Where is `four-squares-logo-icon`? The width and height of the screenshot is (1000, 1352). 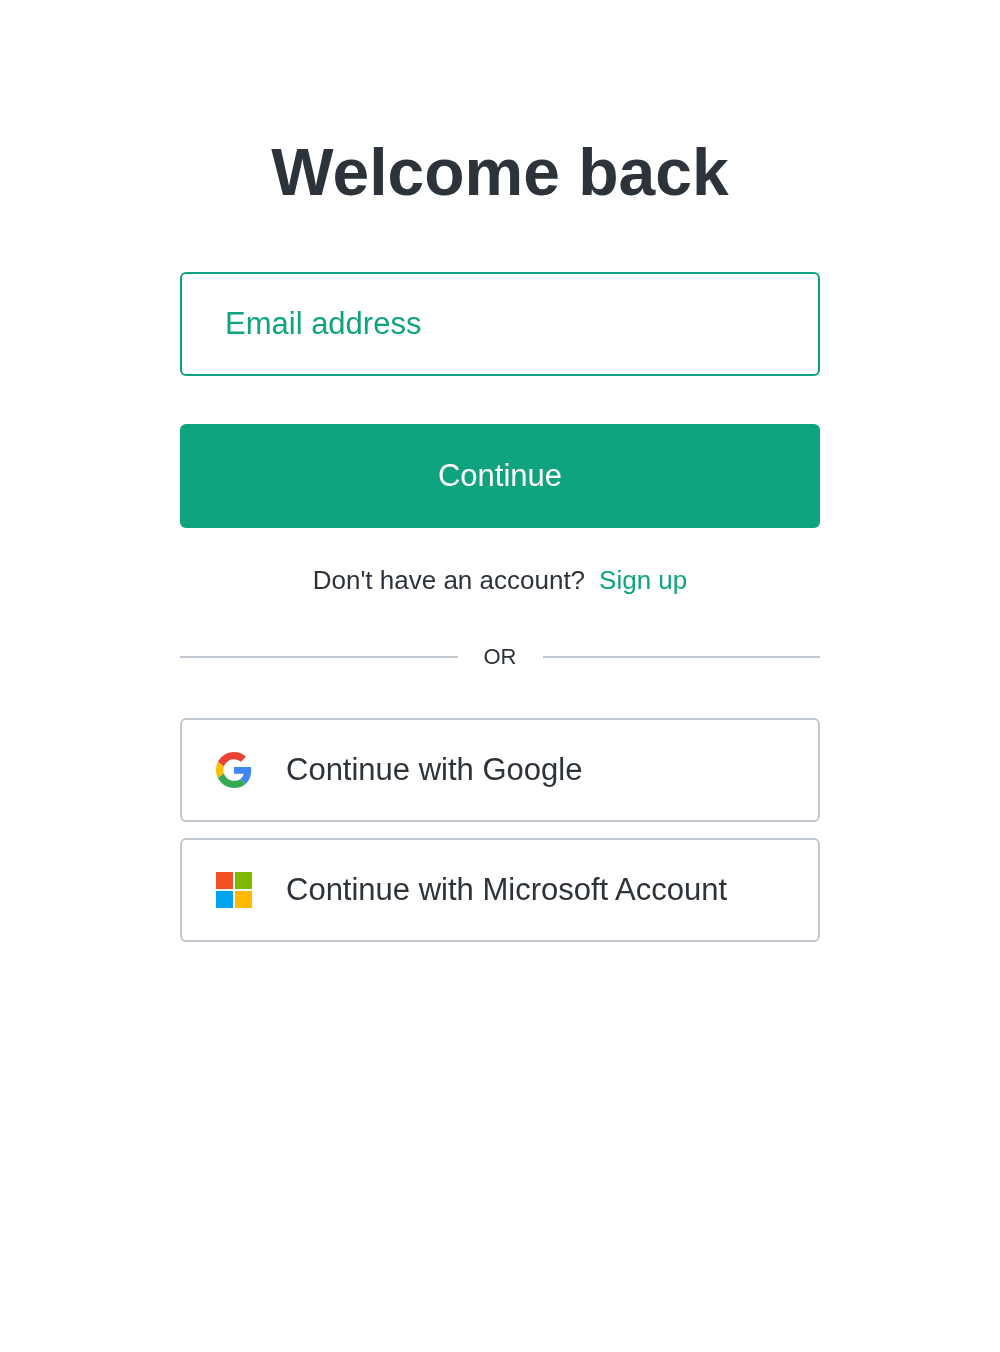 four-squares-logo-icon is located at coordinates (234, 890).